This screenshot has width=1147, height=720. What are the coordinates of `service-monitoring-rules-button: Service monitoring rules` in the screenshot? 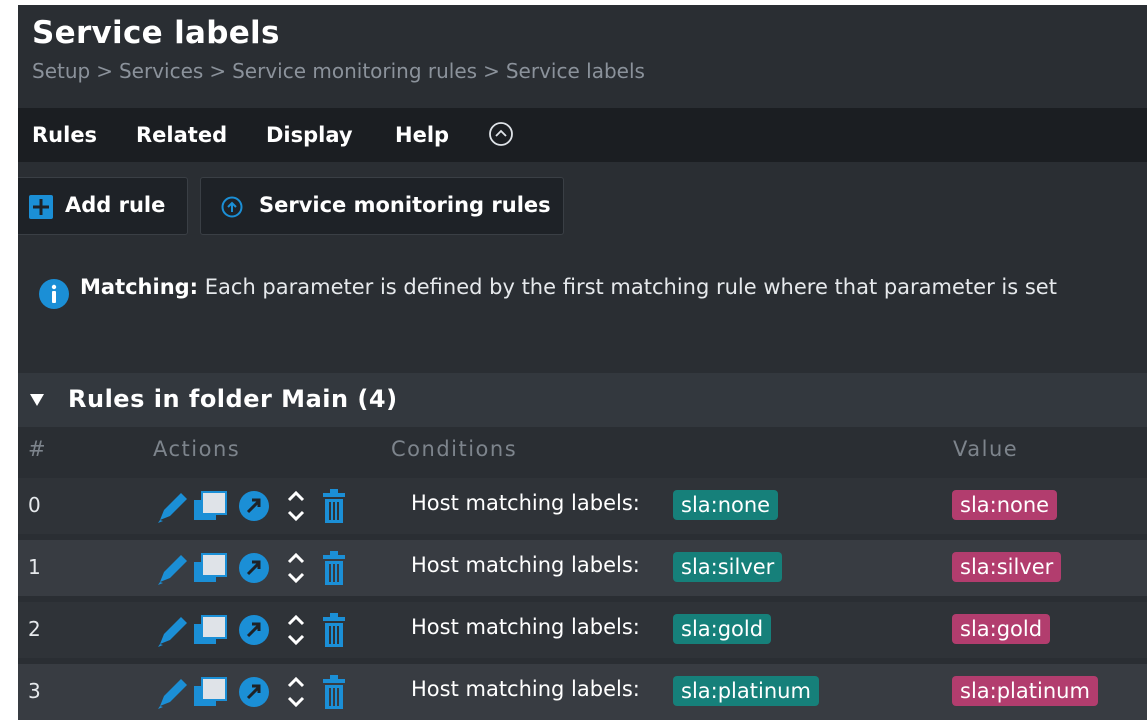 It's located at (382, 206).